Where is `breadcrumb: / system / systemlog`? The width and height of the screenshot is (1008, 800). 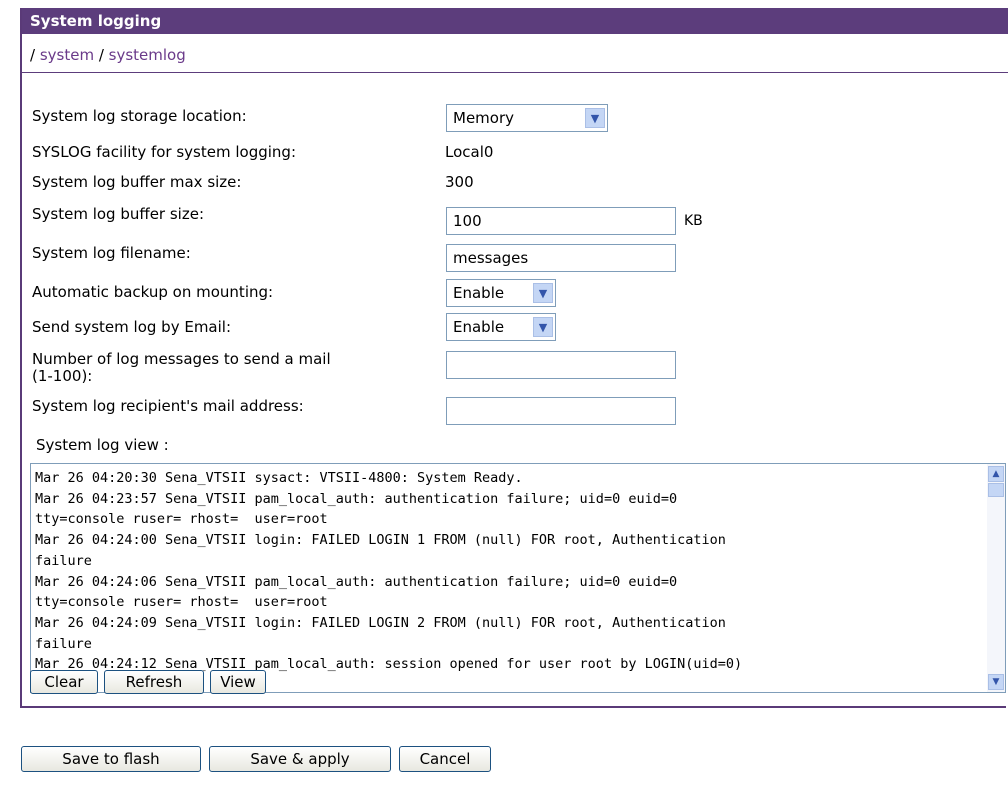 breadcrumb: / system / systemlog is located at coordinates (108, 55).